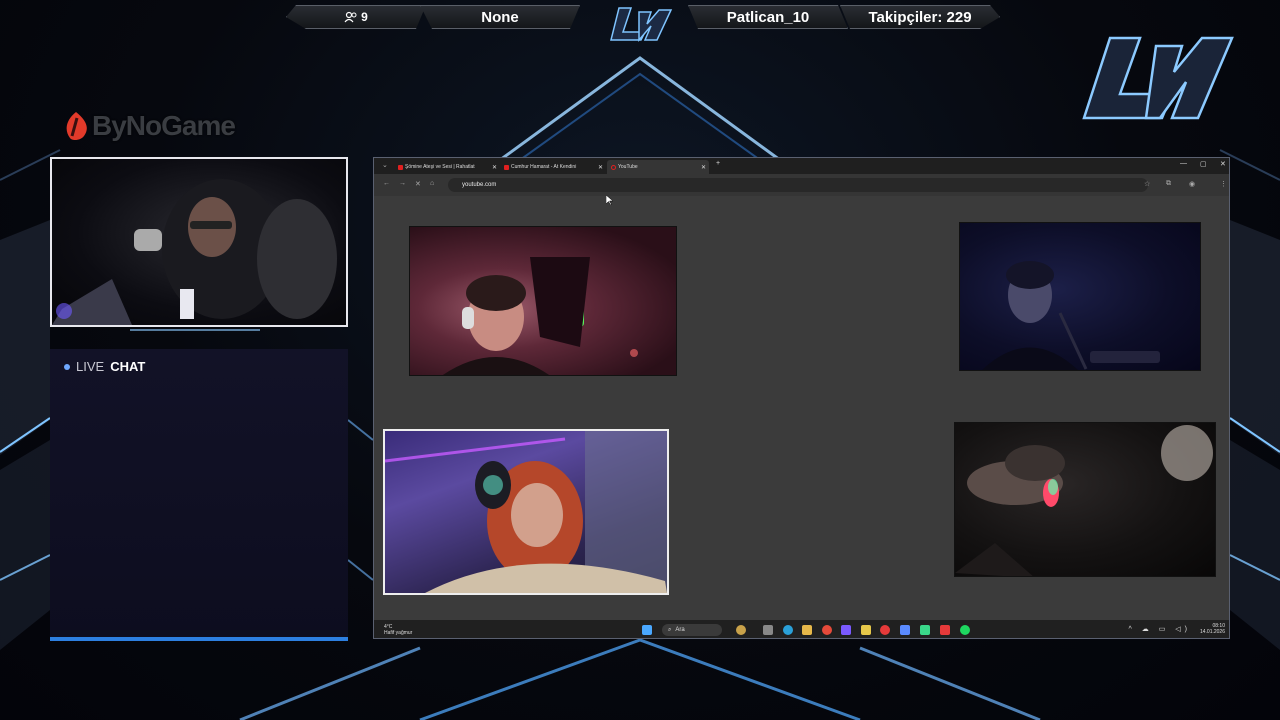 The width and height of the screenshot is (1280, 720). I want to click on discord-icon, so click(846, 630).